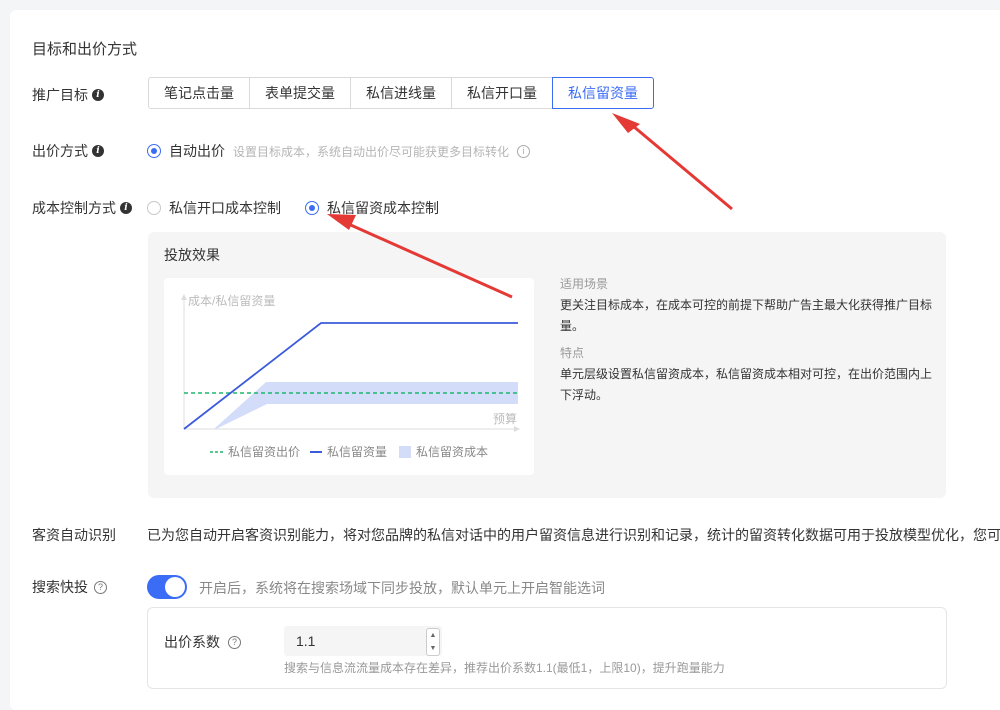  Describe the element at coordinates (746, 384) in the screenshot. I see `feature-text: 单元层级设置私信留资成本，私信留资成本相对可控，在出价范围内上下浮动。` at that location.